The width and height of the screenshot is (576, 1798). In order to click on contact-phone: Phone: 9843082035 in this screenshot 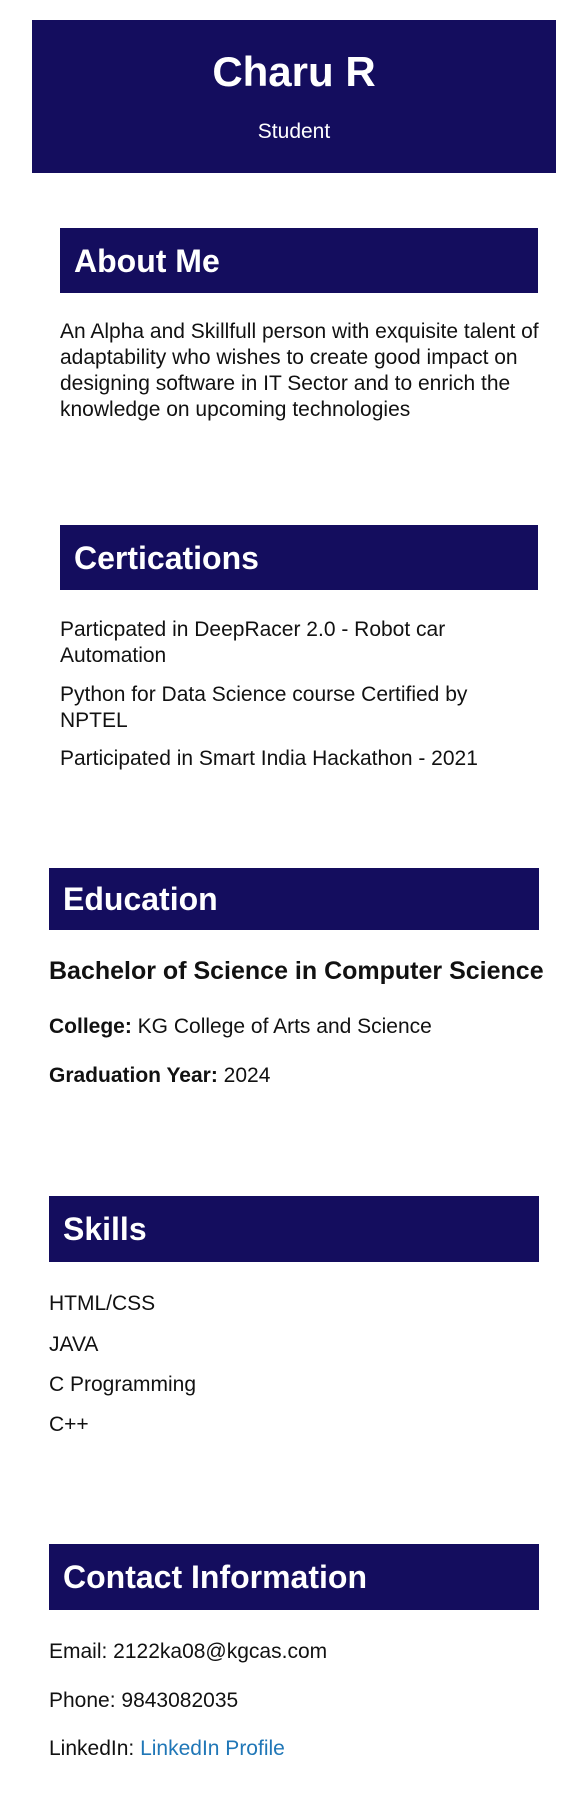, I will do `click(144, 1700)`.